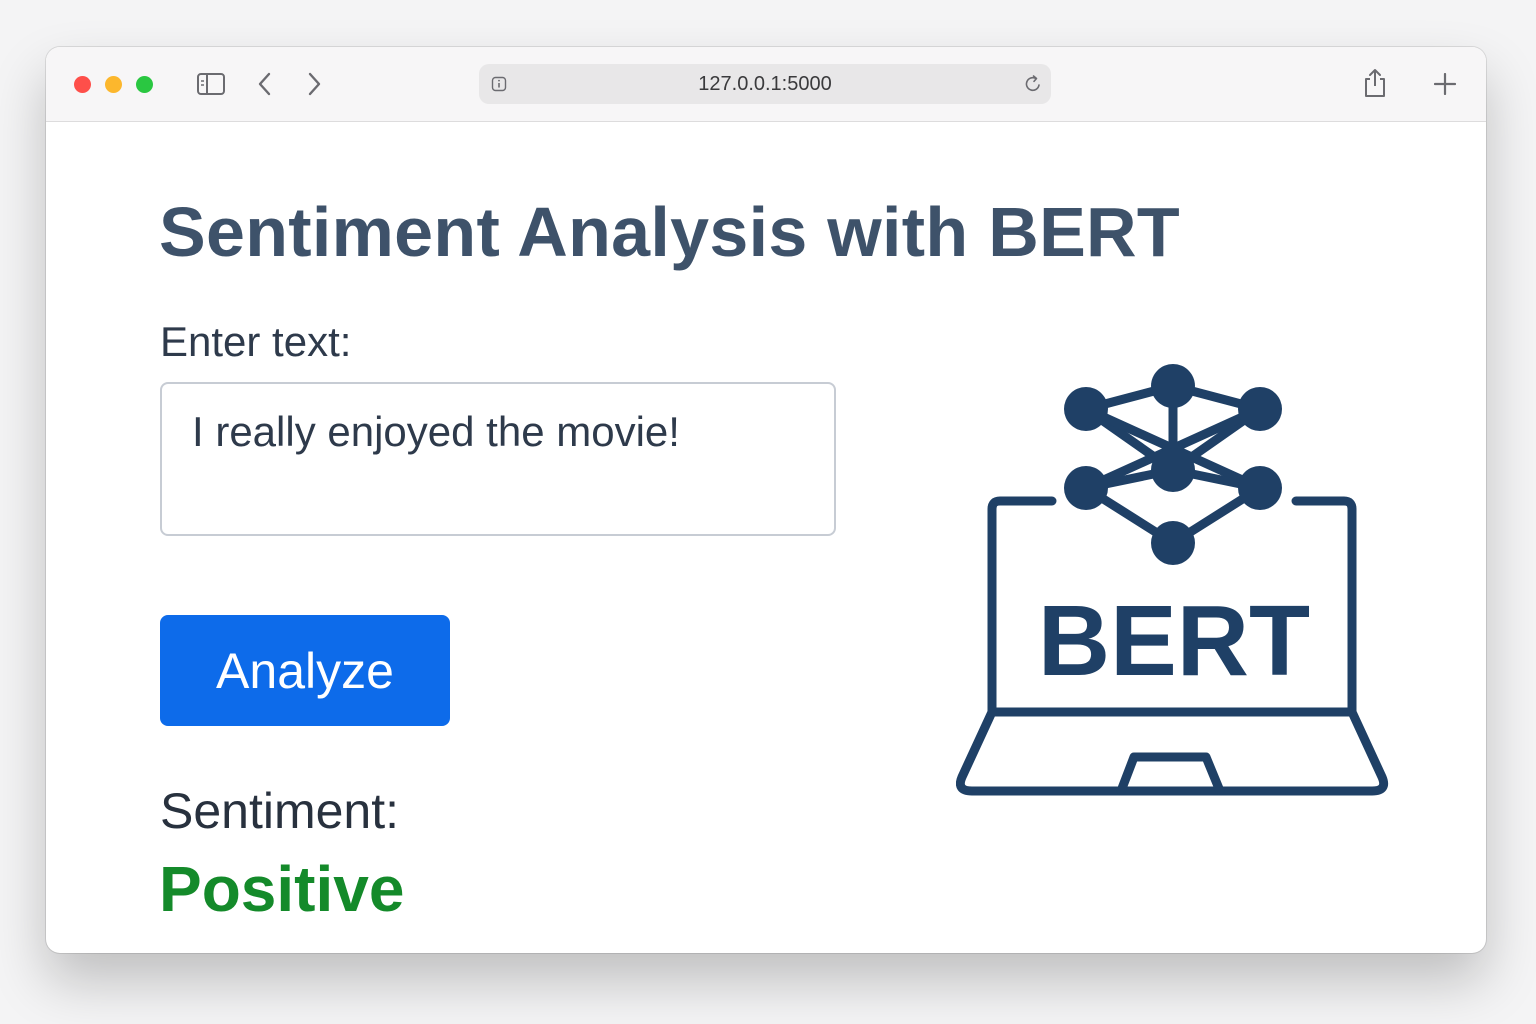 The image size is (1536, 1024). What do you see at coordinates (280, 811) in the screenshot?
I see `sentiment-label: Sentiment:` at bounding box center [280, 811].